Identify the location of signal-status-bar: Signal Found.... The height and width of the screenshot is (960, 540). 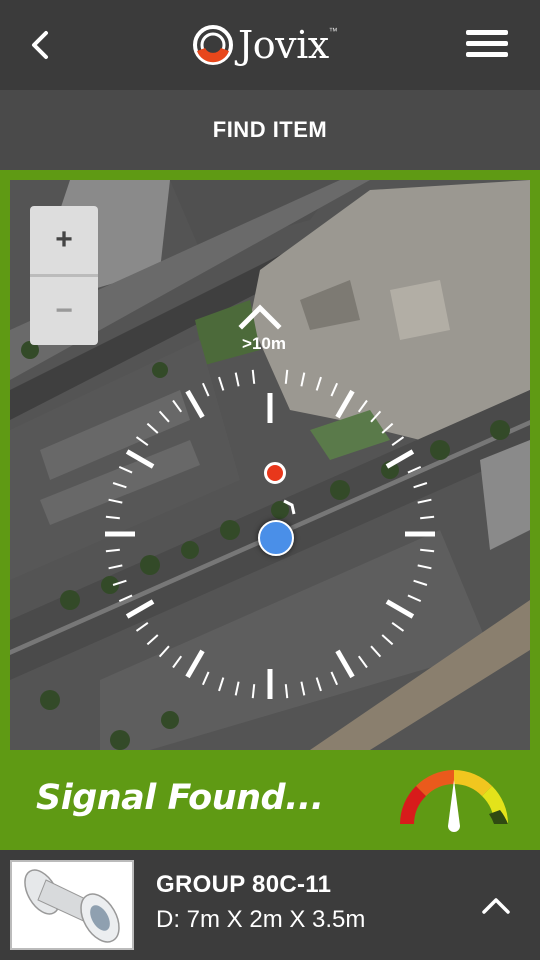
(270, 800).